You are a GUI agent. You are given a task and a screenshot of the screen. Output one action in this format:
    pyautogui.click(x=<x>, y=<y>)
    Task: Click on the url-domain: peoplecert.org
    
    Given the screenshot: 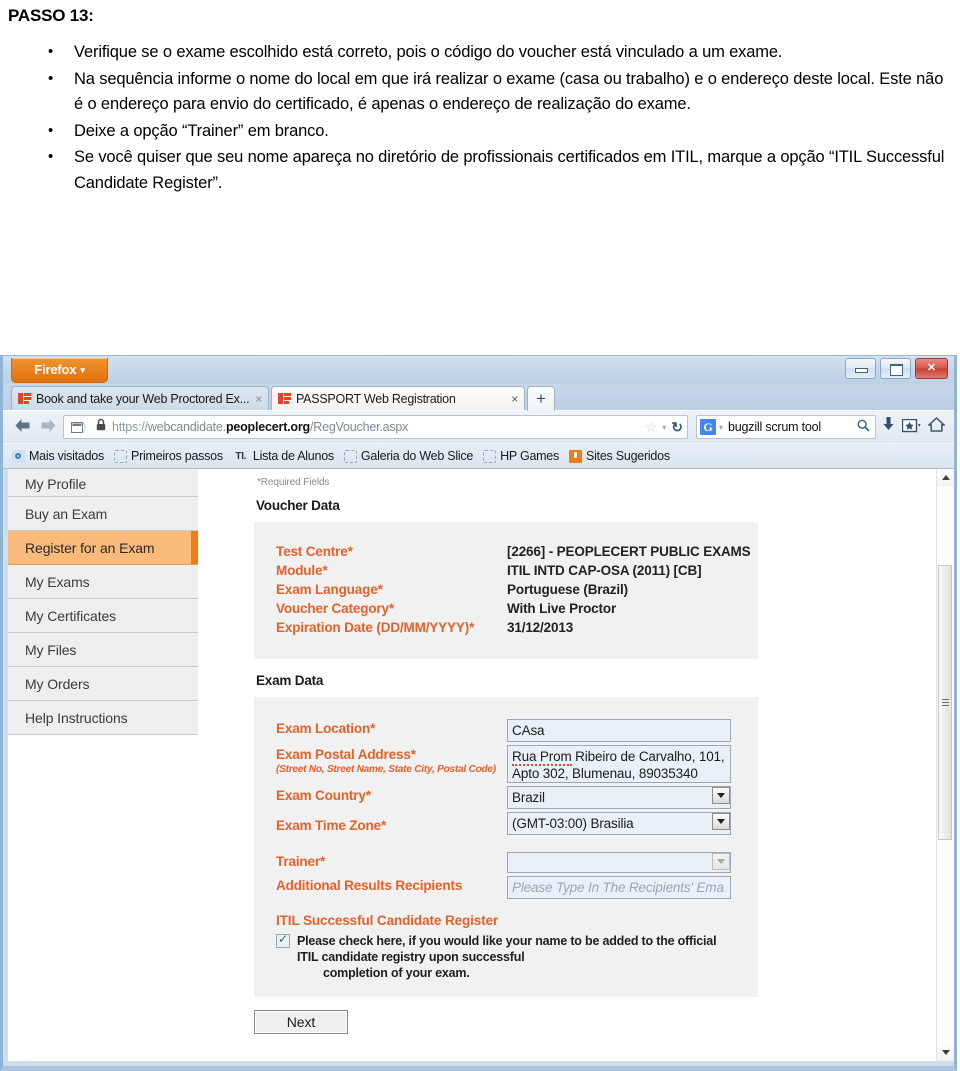 What is the action you would take?
    pyautogui.click(x=267, y=427)
    